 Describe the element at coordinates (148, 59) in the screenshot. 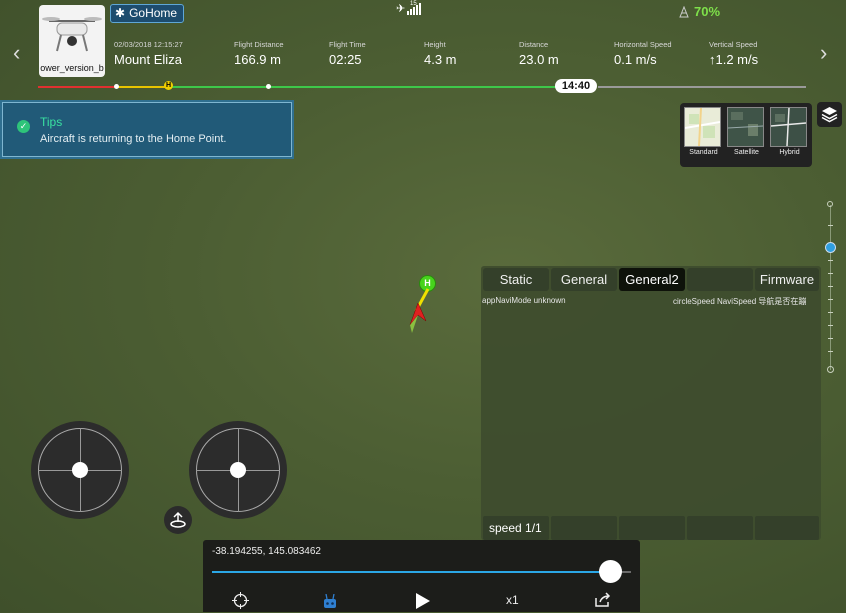

I see `flight-location: Mount Eliza` at that location.